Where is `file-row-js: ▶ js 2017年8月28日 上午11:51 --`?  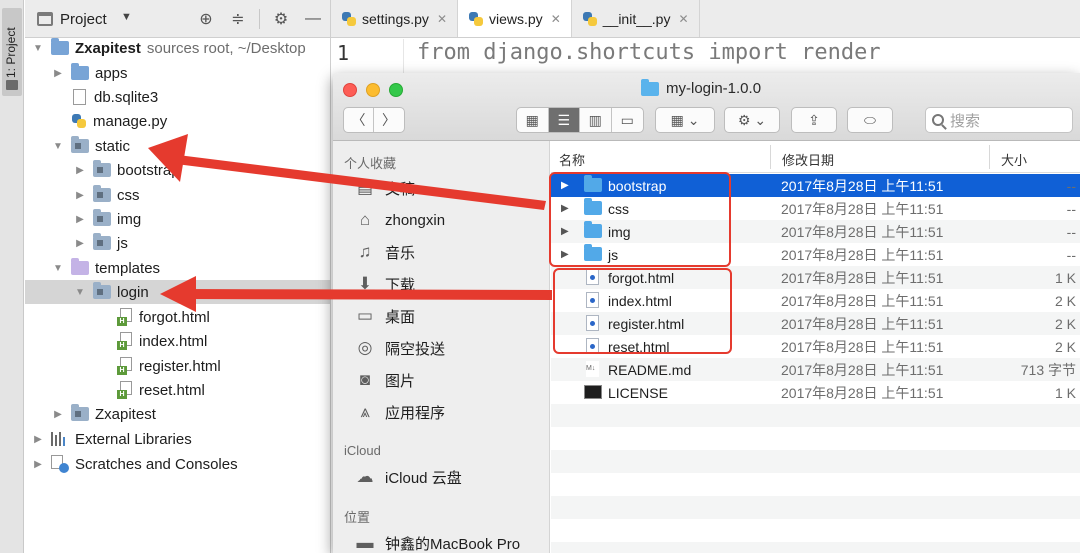
file-row-js: ▶ js 2017年8月28日 上午11:51 -- is located at coordinates (815, 254).